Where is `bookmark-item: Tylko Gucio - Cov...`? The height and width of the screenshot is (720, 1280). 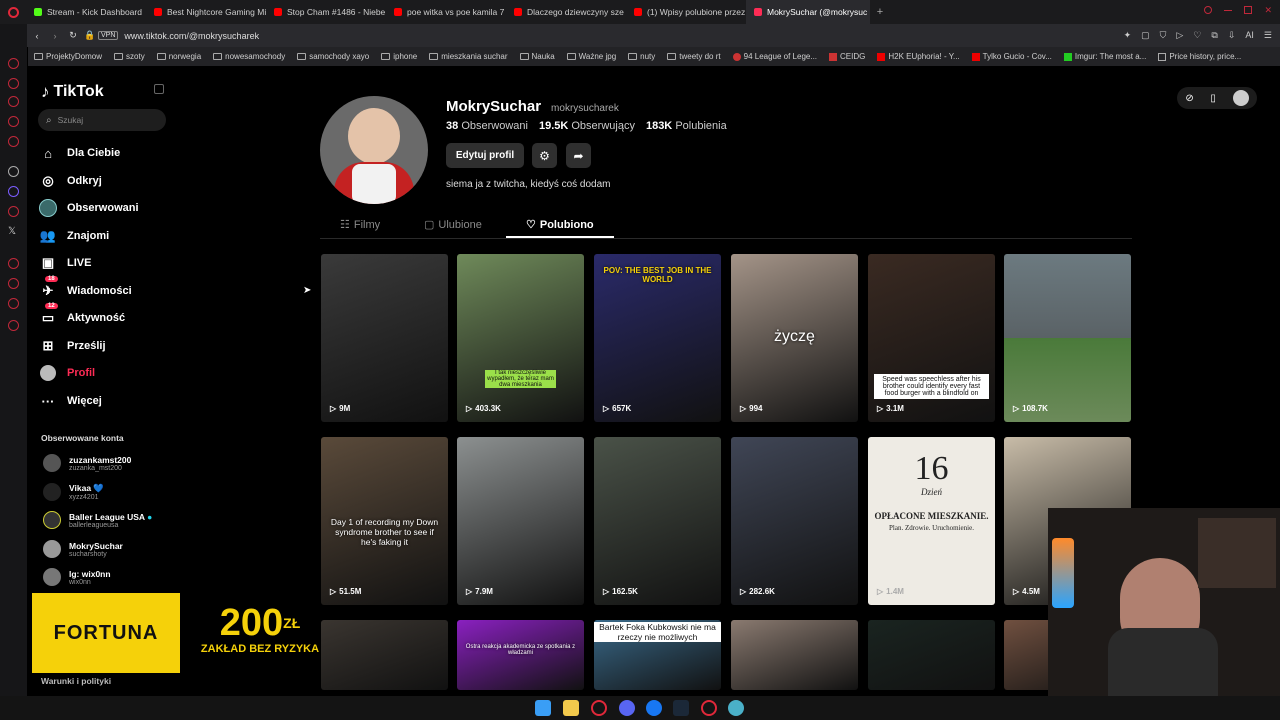 bookmark-item: Tylko Gucio - Cov... is located at coordinates (1011, 56).